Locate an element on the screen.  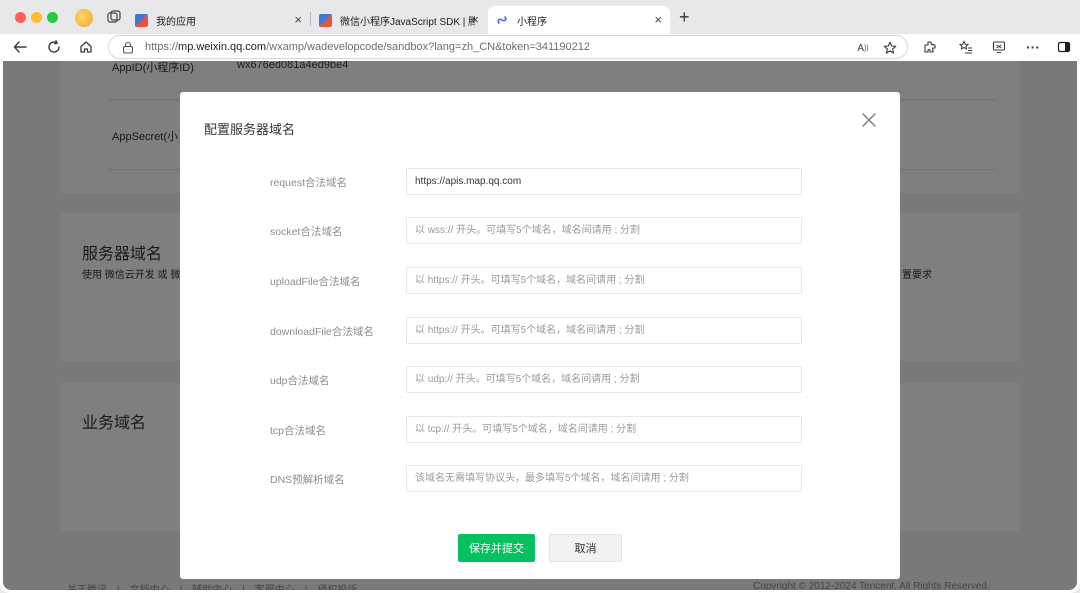
sidebar-toggle-icon is located at coordinates (1064, 47).